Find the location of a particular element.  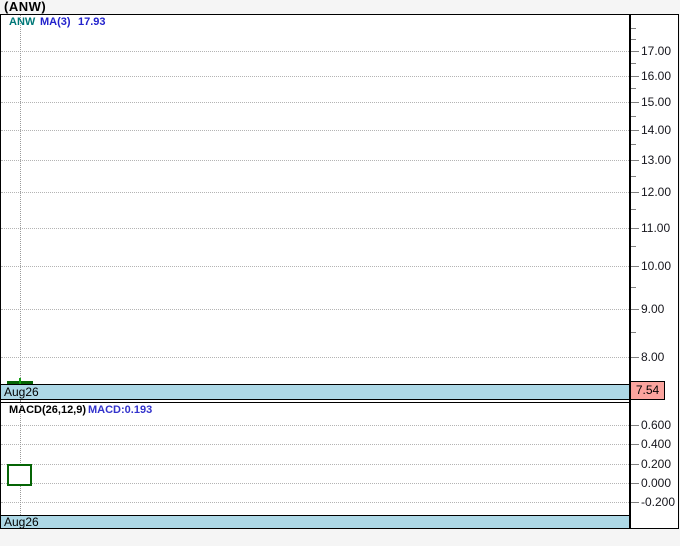

price-axis-label: 12.00 is located at coordinates (656, 192).